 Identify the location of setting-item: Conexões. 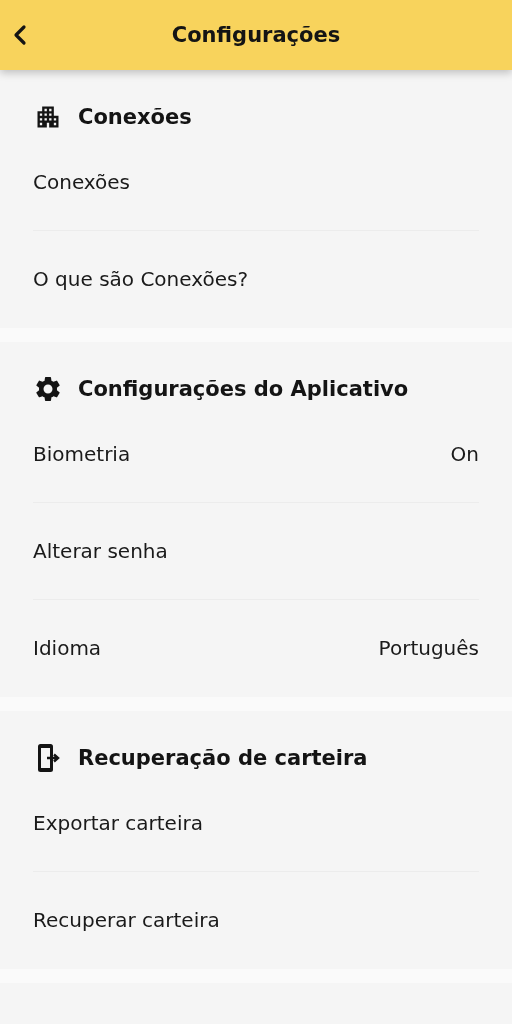
(81, 182).